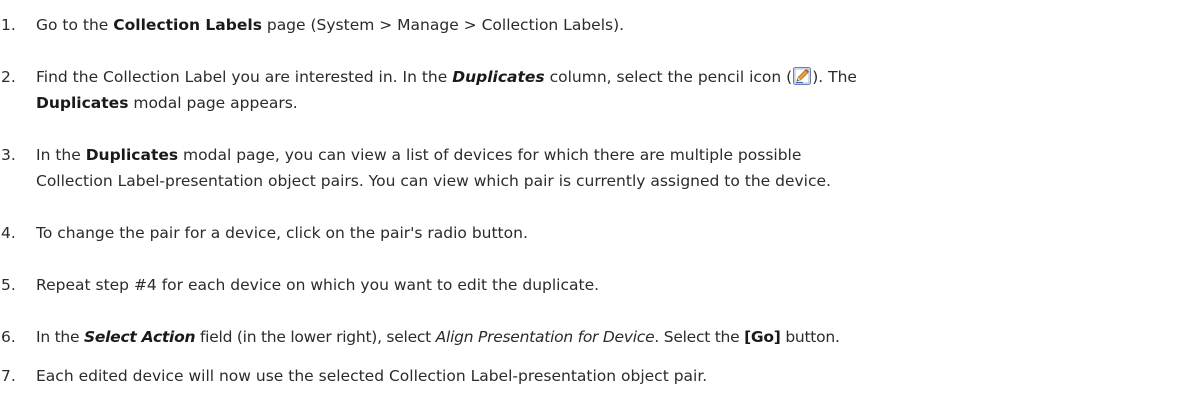 The height and width of the screenshot is (401, 1196). What do you see at coordinates (8, 376) in the screenshot?
I see `step-number: 7.` at bounding box center [8, 376].